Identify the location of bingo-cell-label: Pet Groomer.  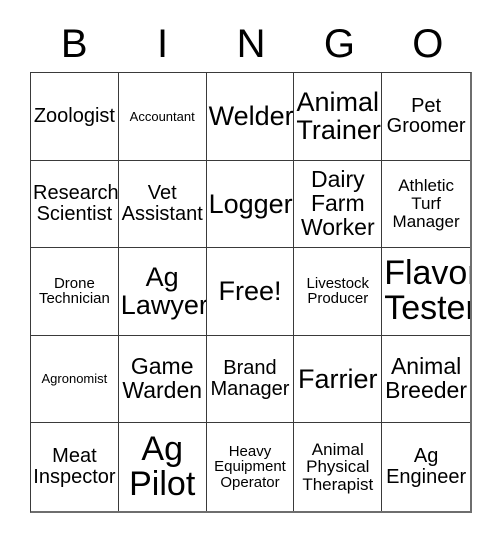
(426, 116).